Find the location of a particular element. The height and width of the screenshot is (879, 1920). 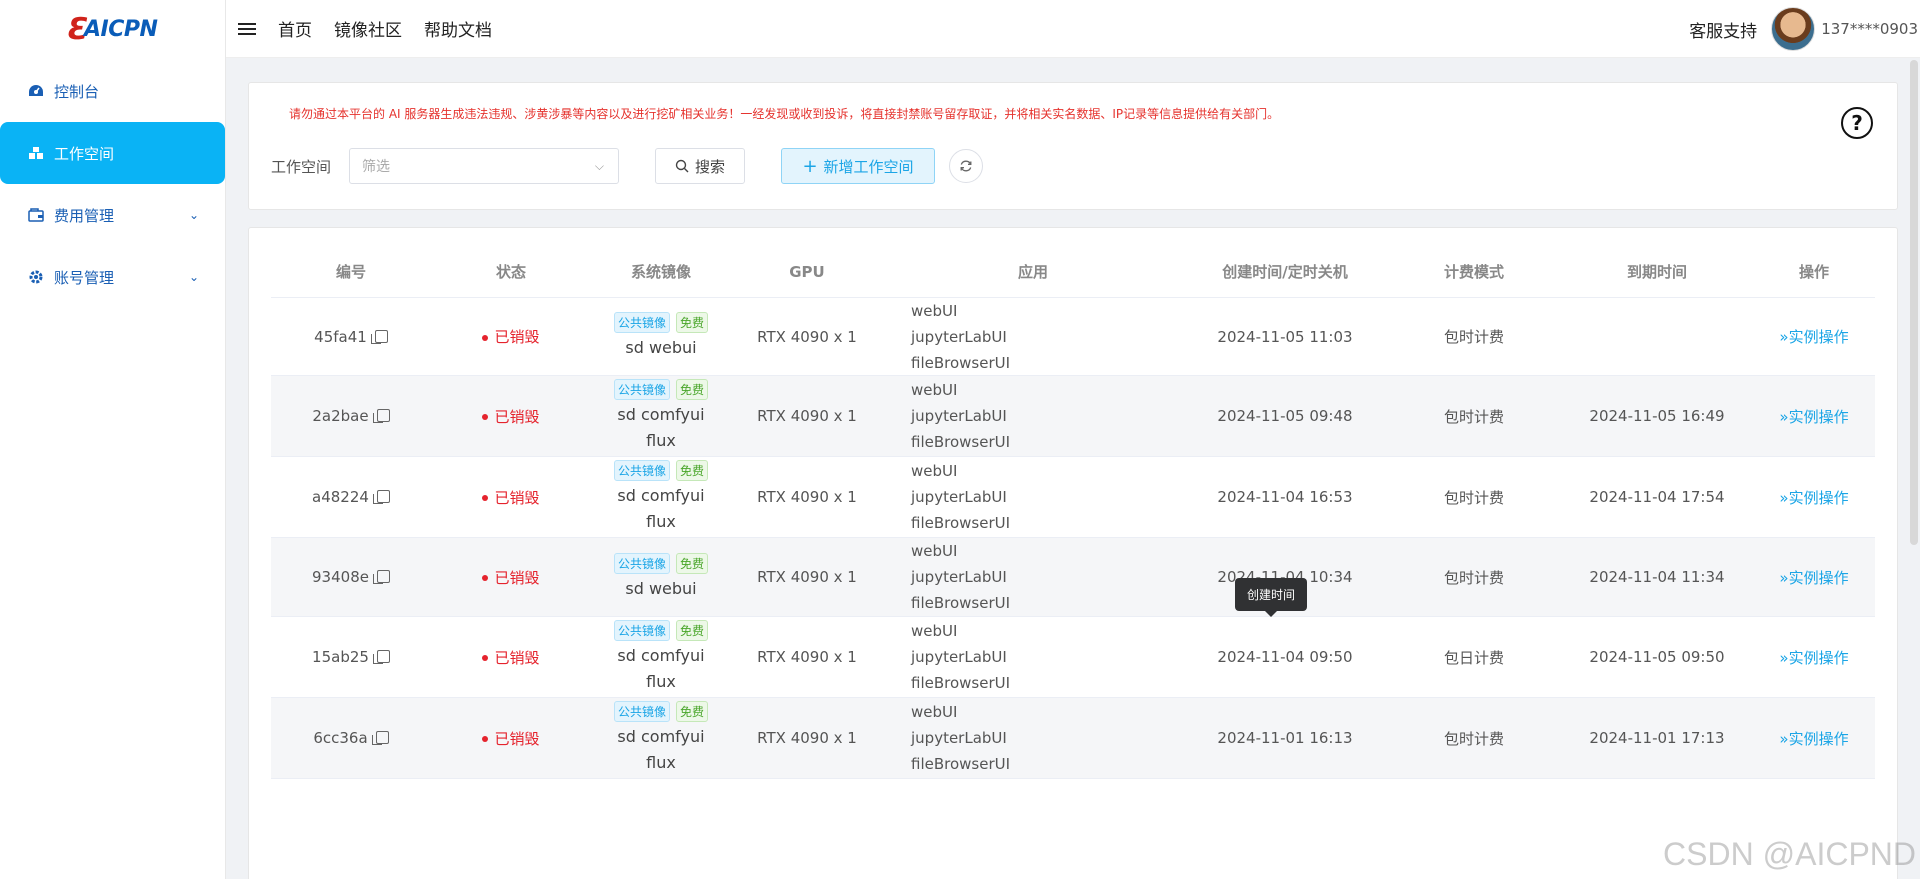

help-icon: ? is located at coordinates (1857, 123).